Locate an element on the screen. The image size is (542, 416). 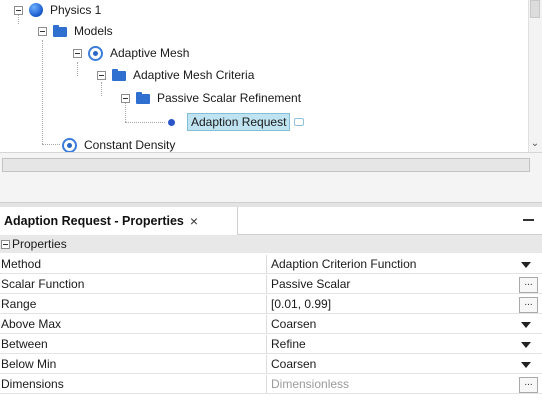
tree-item-label: Constant Density is located at coordinates (130, 145).